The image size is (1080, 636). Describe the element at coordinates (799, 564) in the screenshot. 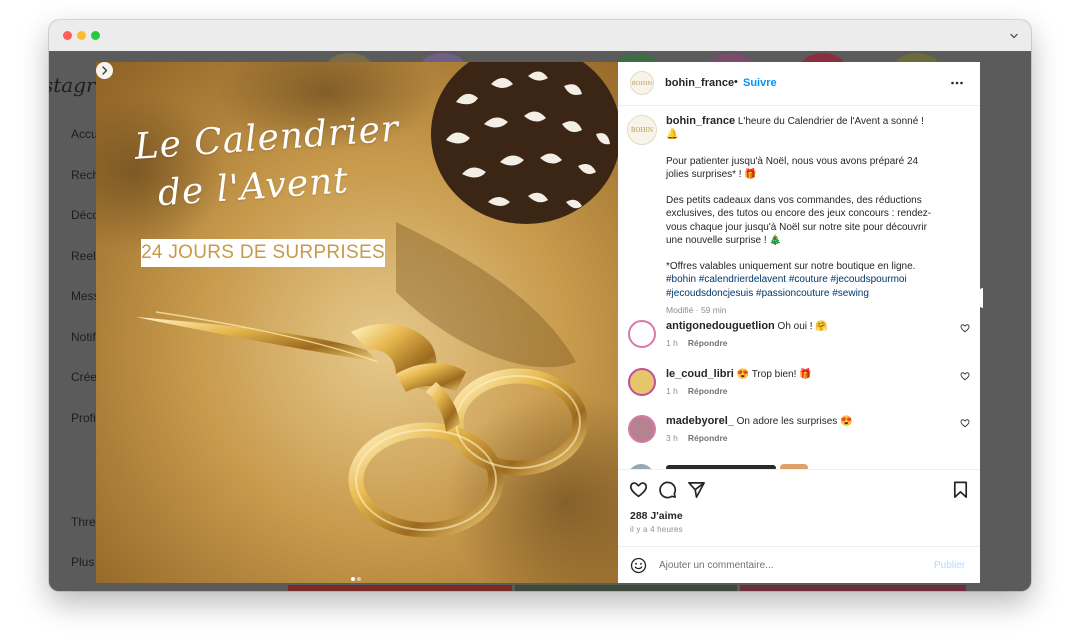

I see `add-comment-row: Ajouter un commentaire... Publier` at that location.